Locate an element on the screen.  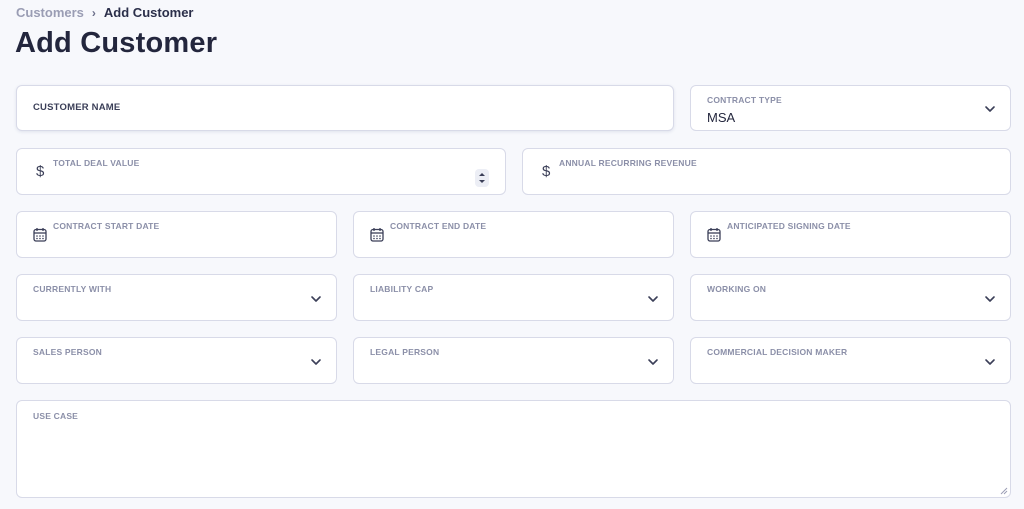
use-case-label: USE CASE is located at coordinates (56, 416).